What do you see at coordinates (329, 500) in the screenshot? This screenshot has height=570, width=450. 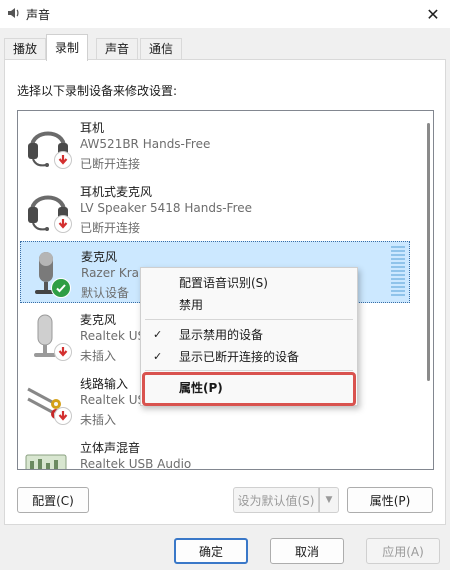 I see `set-default-dropdown-arrow-icon: ▼` at bounding box center [329, 500].